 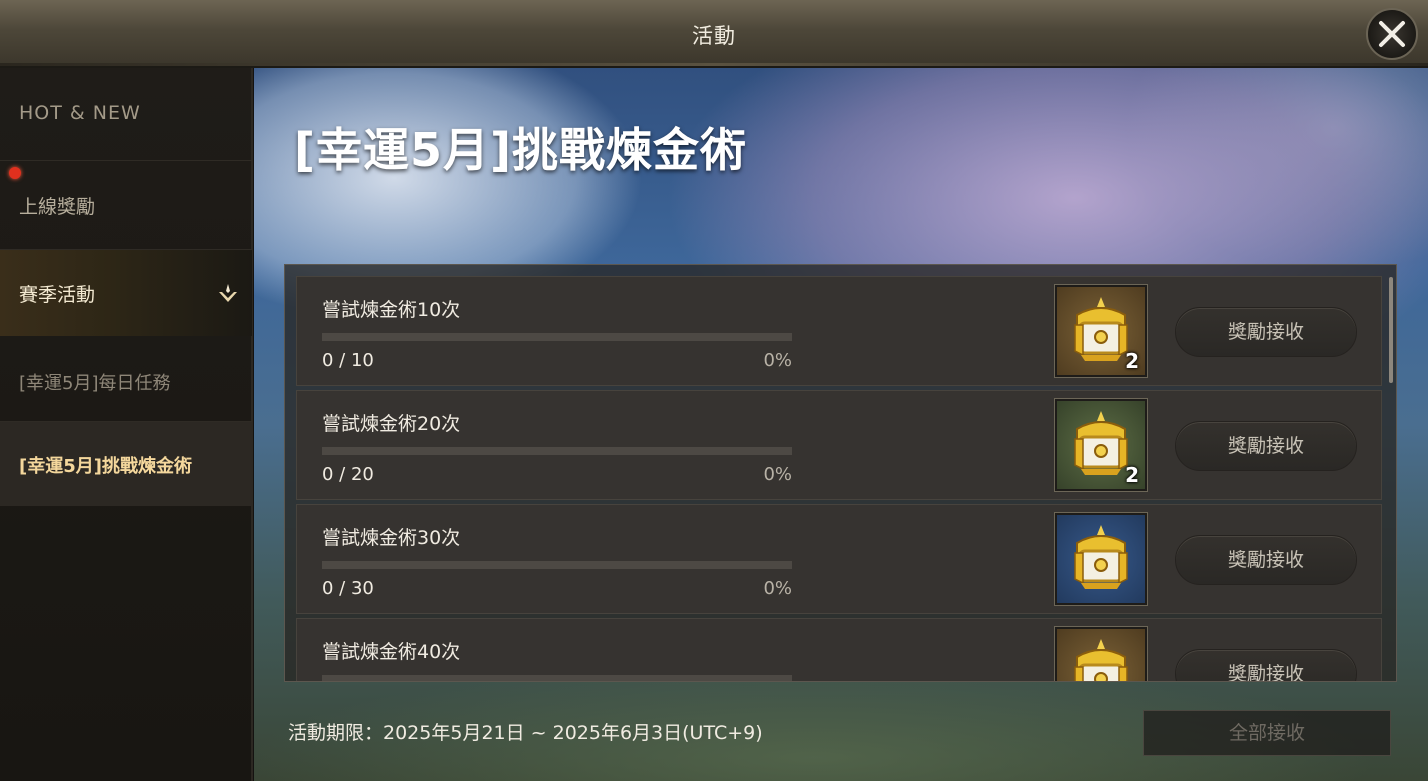 What do you see at coordinates (521, 150) in the screenshot?
I see `event-title: [幸運5月]挑戰煉金術` at bounding box center [521, 150].